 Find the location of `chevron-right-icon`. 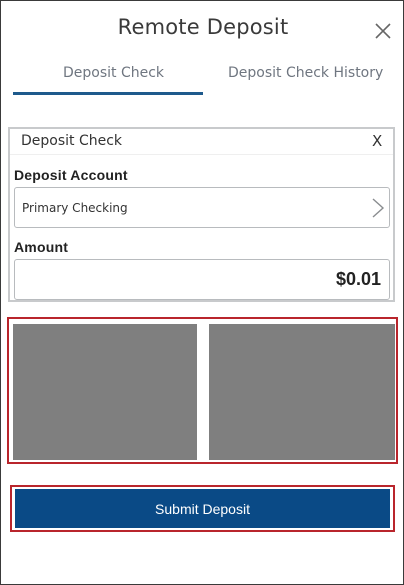

chevron-right-icon is located at coordinates (378, 208).